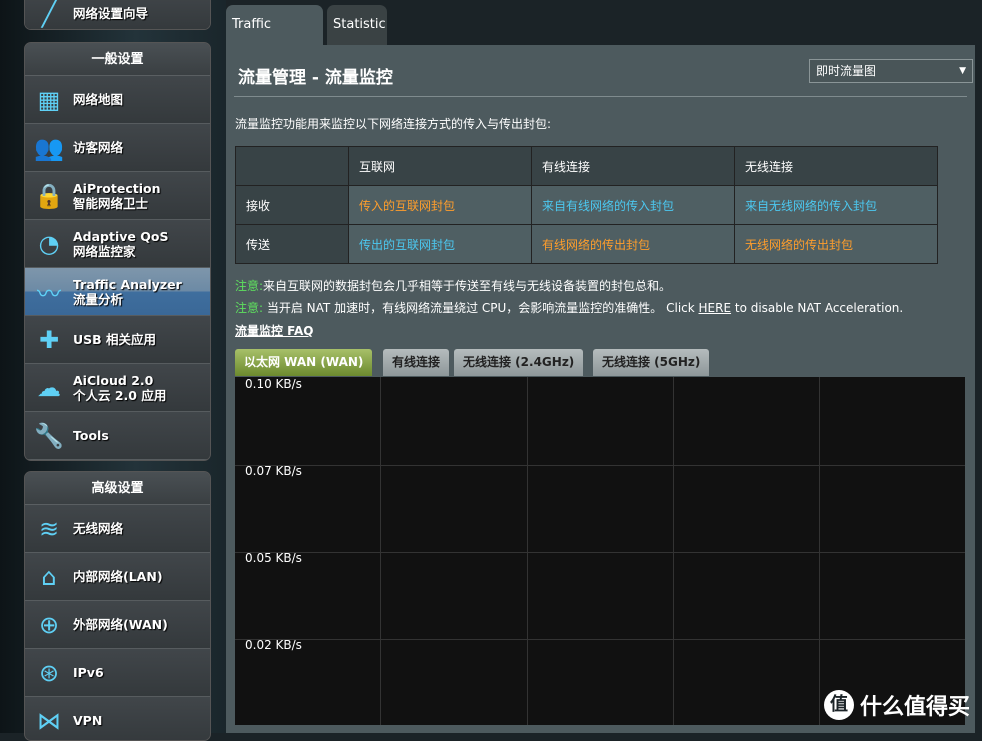  What do you see at coordinates (117, 388) in the screenshot?
I see `sidebar-item: ☁ AiCloud 2.0 个人云 2.0 应用` at bounding box center [117, 388].